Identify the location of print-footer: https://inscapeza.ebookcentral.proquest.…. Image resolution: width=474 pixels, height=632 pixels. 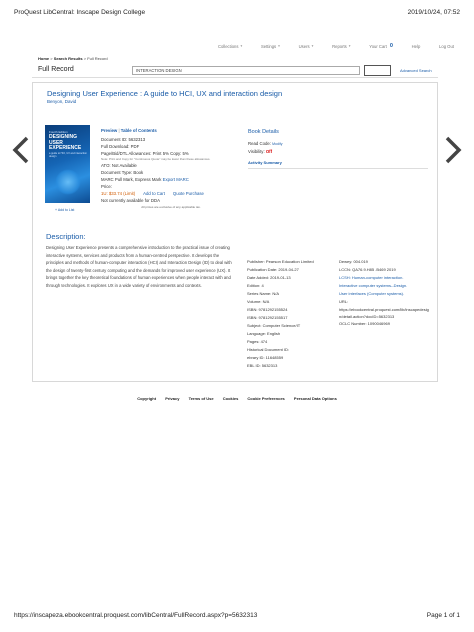
(237, 617).